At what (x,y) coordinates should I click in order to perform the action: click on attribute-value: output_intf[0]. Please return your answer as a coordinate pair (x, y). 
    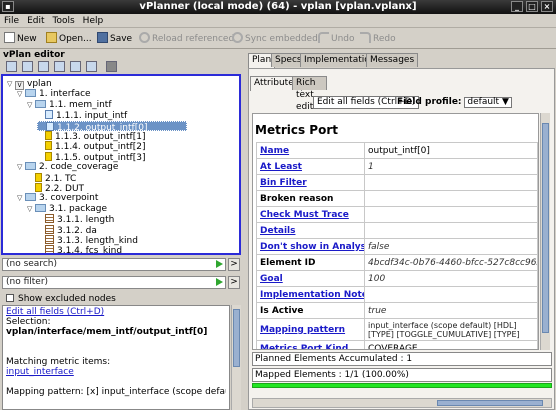
    Looking at the image, I should click on (451, 150).